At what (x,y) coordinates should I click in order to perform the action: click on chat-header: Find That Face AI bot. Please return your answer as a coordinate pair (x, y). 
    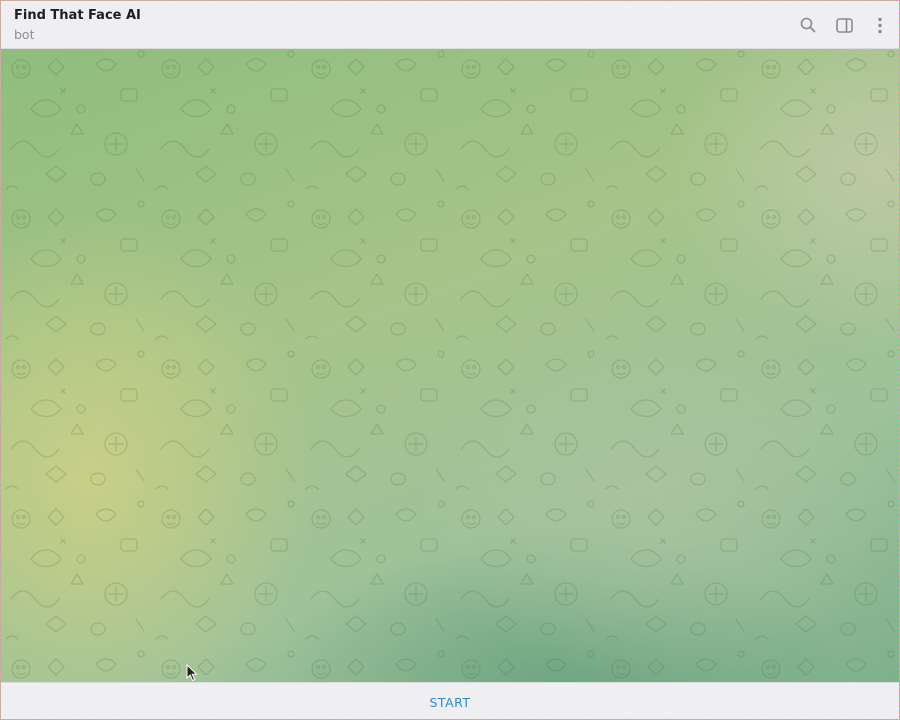
    Looking at the image, I should click on (450, 25).